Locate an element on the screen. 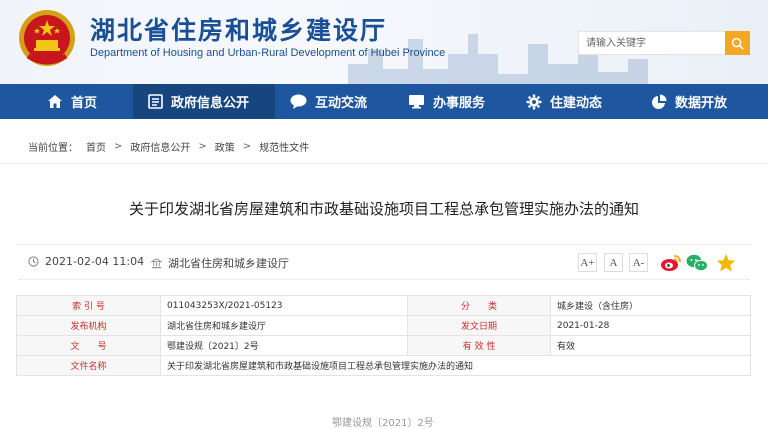  breadcrumb-home: 首页 is located at coordinates (96, 146).